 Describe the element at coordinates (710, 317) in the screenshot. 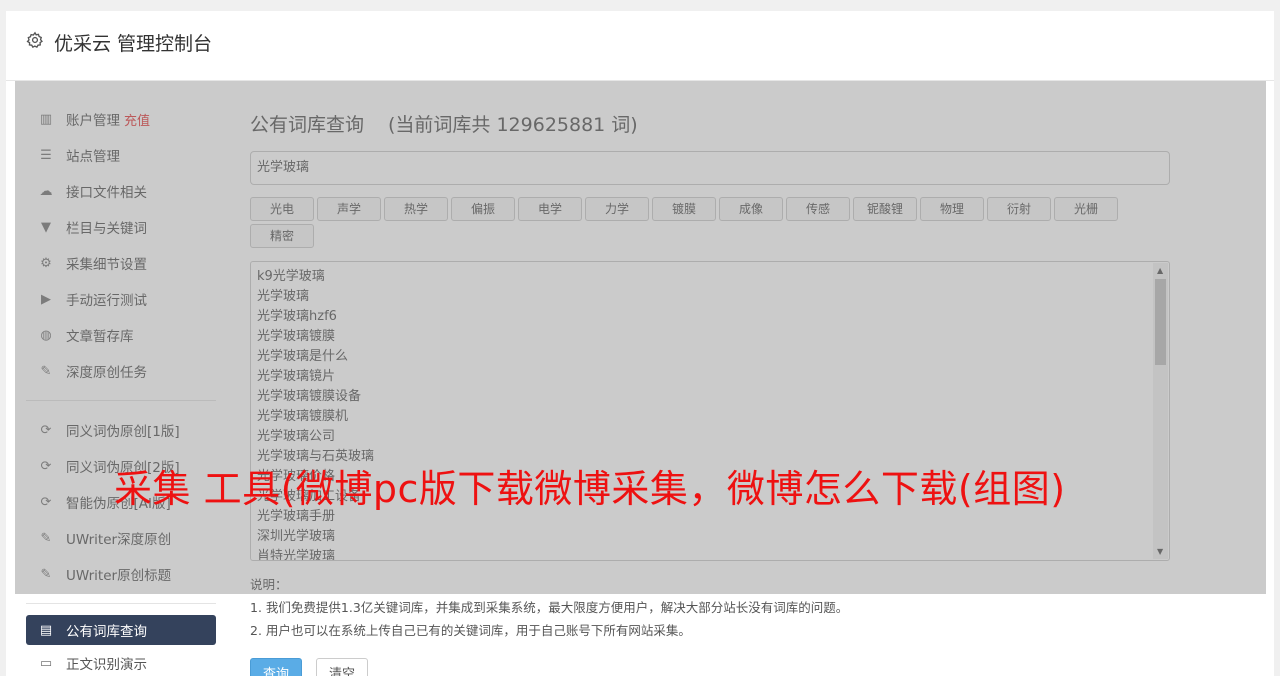

I see `list-item: 光学玻璃hzf6` at that location.